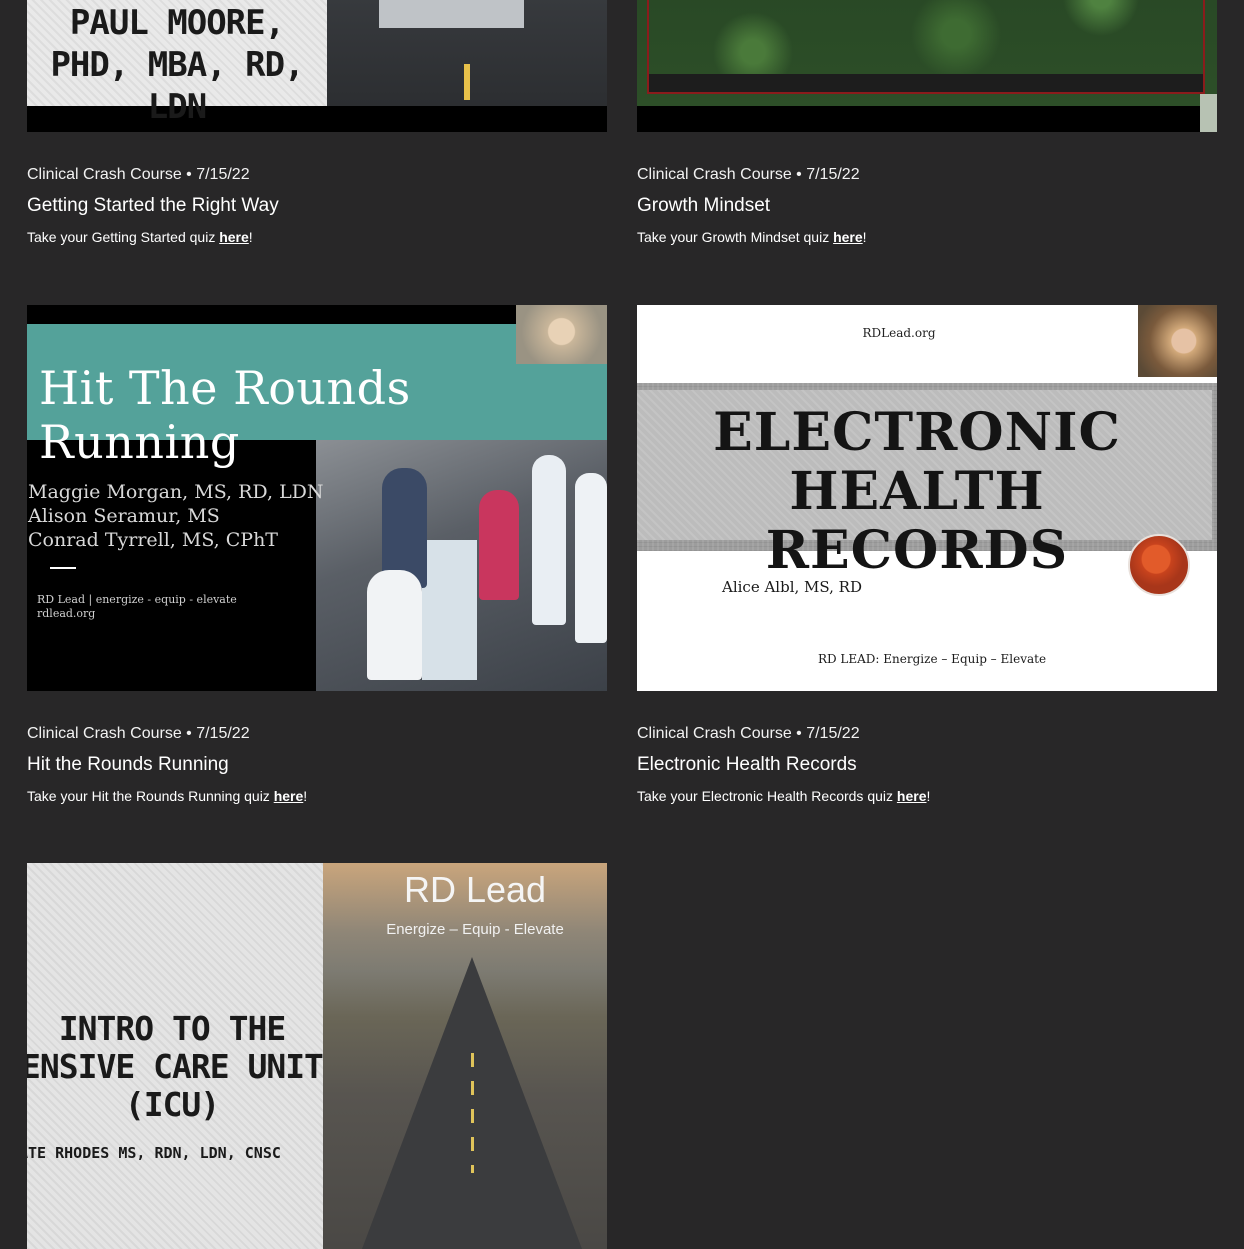 Image resolution: width=1244 pixels, height=1249 pixels. What do you see at coordinates (927, 765) in the screenshot?
I see `card-title: Electronic Health Records` at bounding box center [927, 765].